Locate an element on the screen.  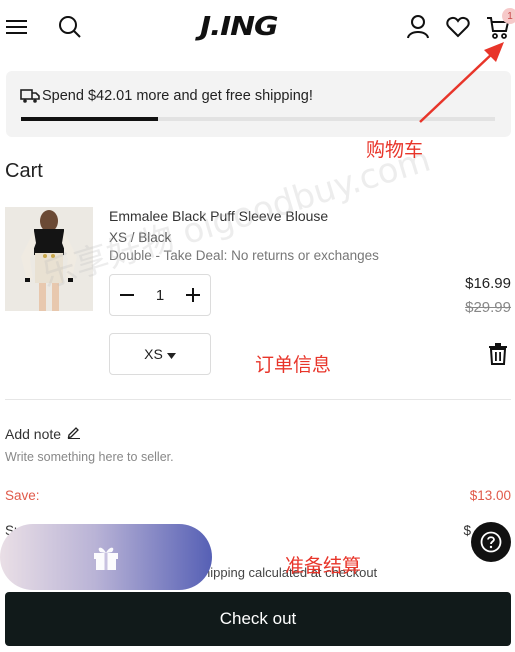
cart-count-badge: 1 is located at coordinates (508, 16).